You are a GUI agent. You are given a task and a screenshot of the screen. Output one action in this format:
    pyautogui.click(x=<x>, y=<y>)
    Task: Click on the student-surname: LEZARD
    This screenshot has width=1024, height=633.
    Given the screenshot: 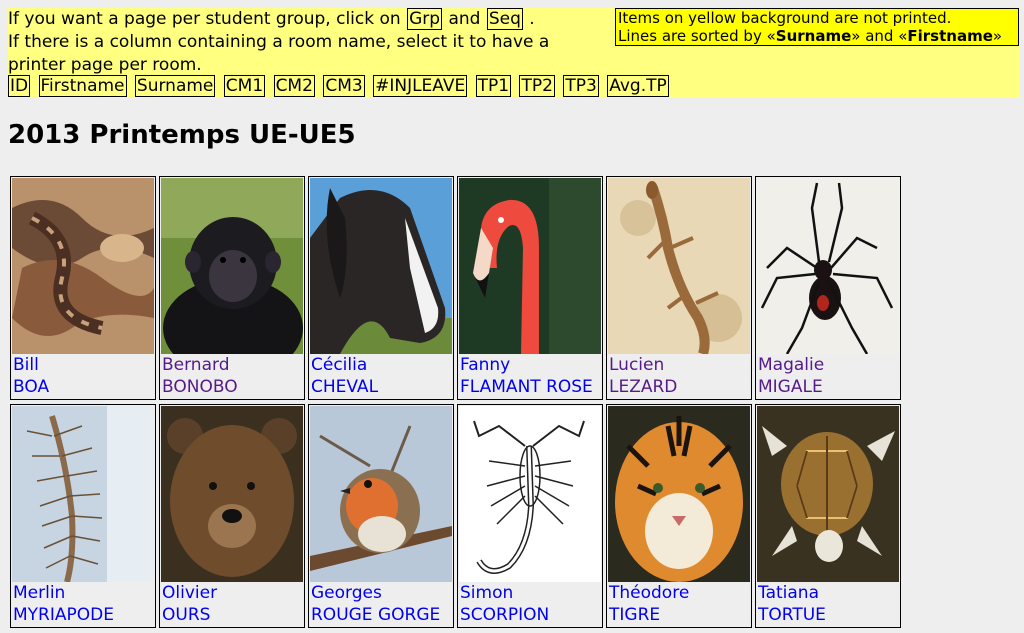 What is the action you would take?
    pyautogui.click(x=679, y=387)
    